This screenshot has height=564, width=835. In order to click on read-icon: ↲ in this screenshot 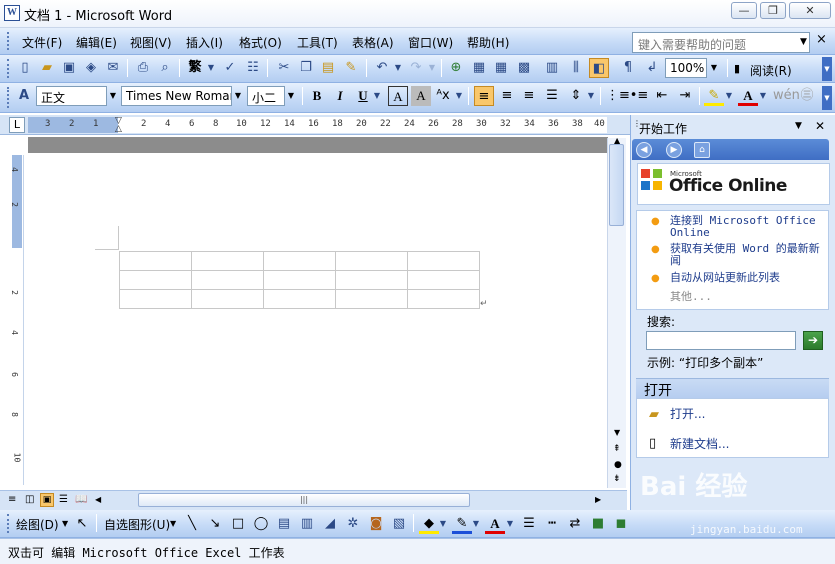, I will do `click(652, 68)`.